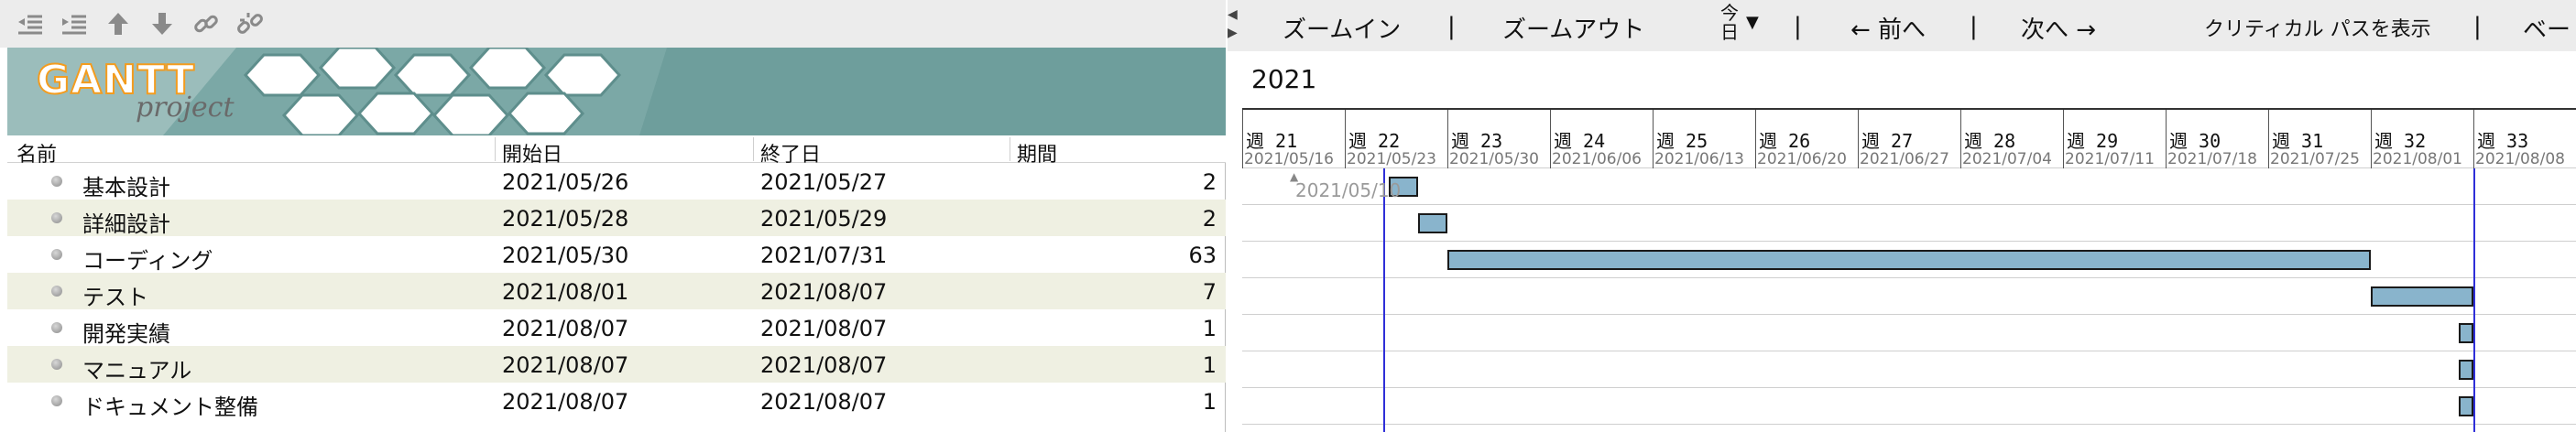 The image size is (2576, 432). Describe the element at coordinates (170, 407) in the screenshot. I see `task-name: ドキュメント整備` at that location.